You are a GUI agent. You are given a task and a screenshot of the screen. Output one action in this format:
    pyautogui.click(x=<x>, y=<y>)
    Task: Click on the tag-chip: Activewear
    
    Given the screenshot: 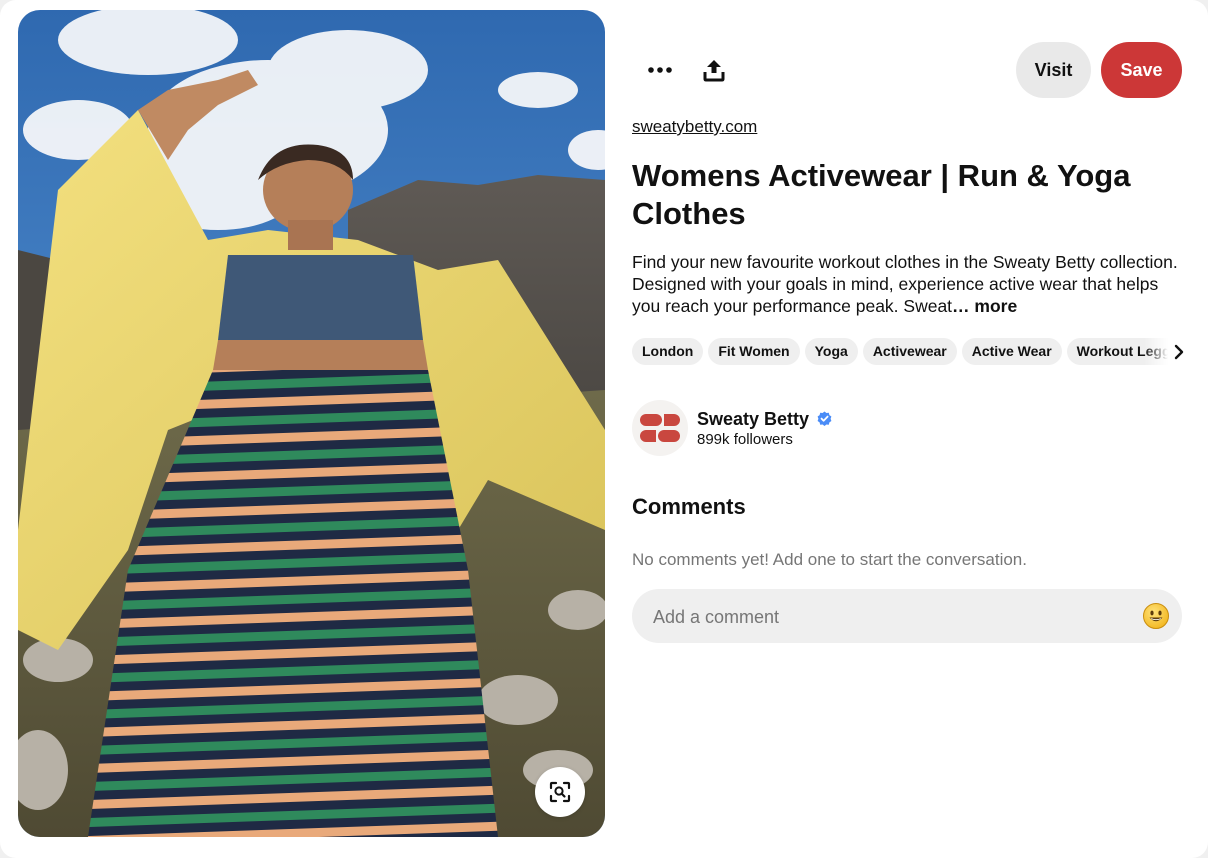 What is the action you would take?
    pyautogui.click(x=909, y=351)
    